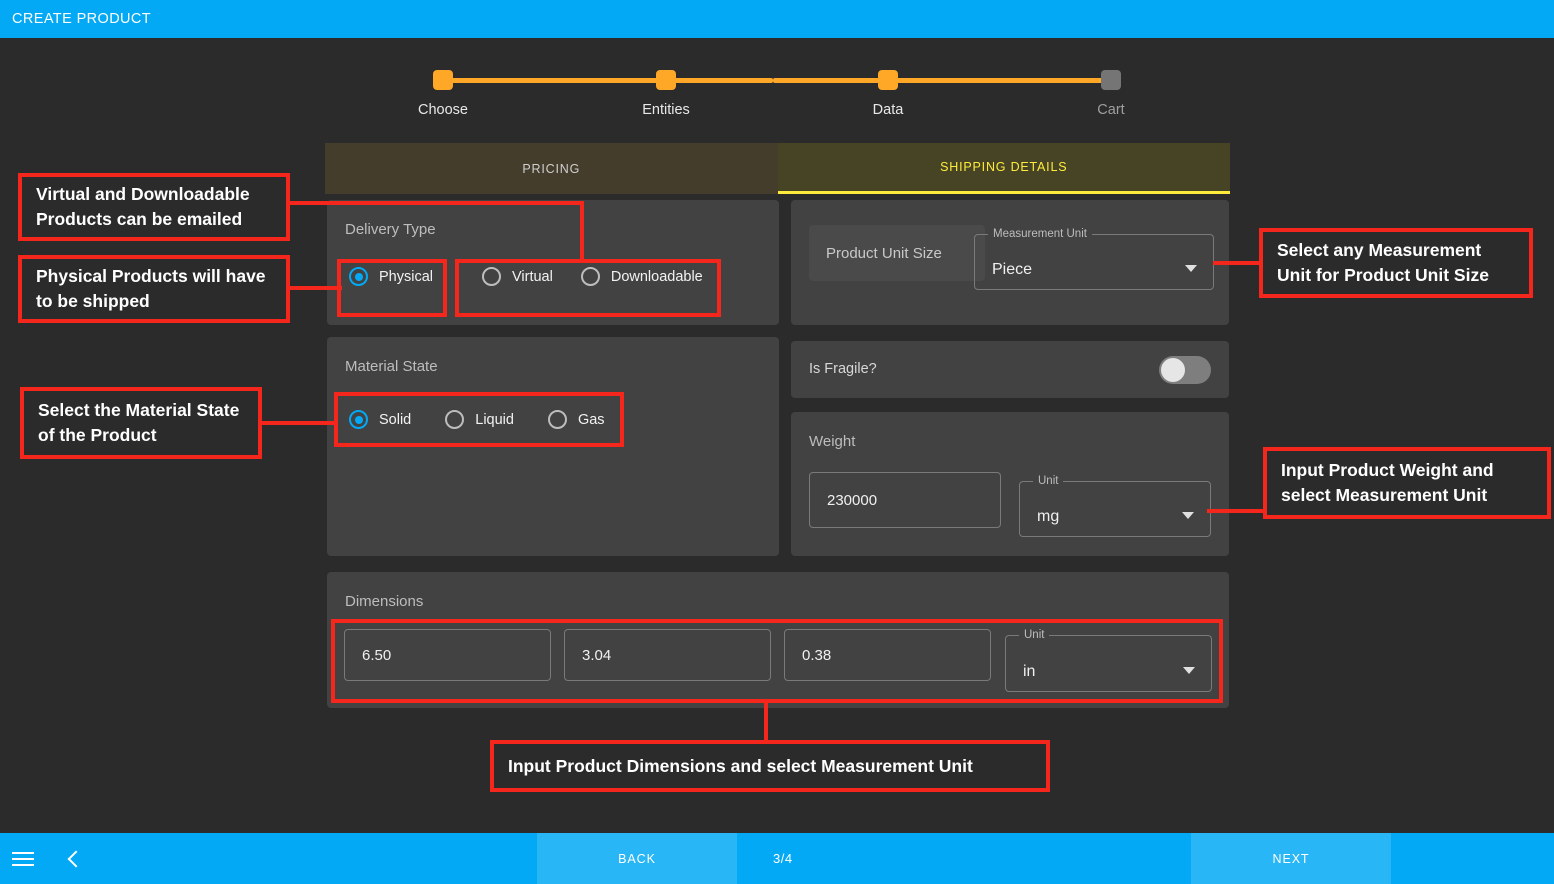 The image size is (1554, 884). I want to click on next-button-label: NEXT, so click(1291, 858).